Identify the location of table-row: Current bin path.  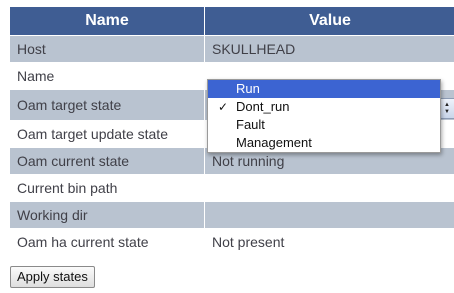
(231, 188).